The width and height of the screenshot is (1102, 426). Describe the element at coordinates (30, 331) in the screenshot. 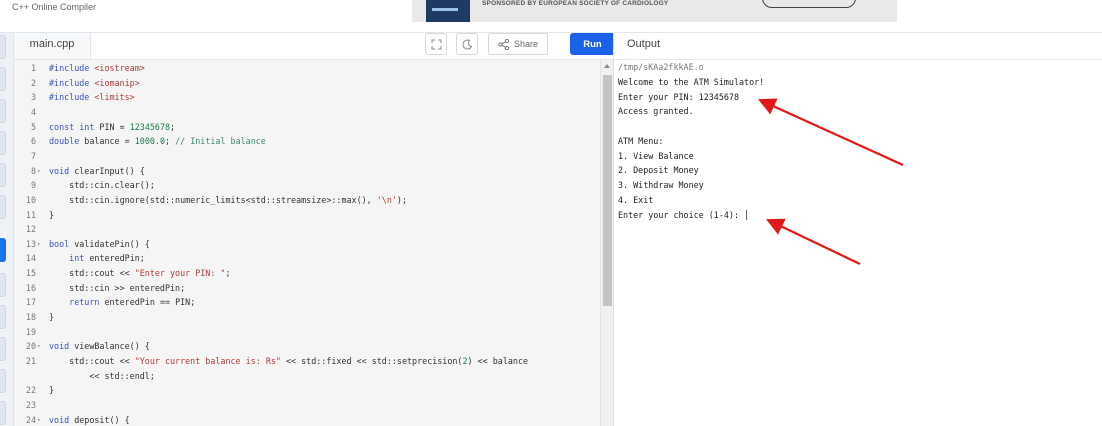

I see `line-number: 19` at that location.